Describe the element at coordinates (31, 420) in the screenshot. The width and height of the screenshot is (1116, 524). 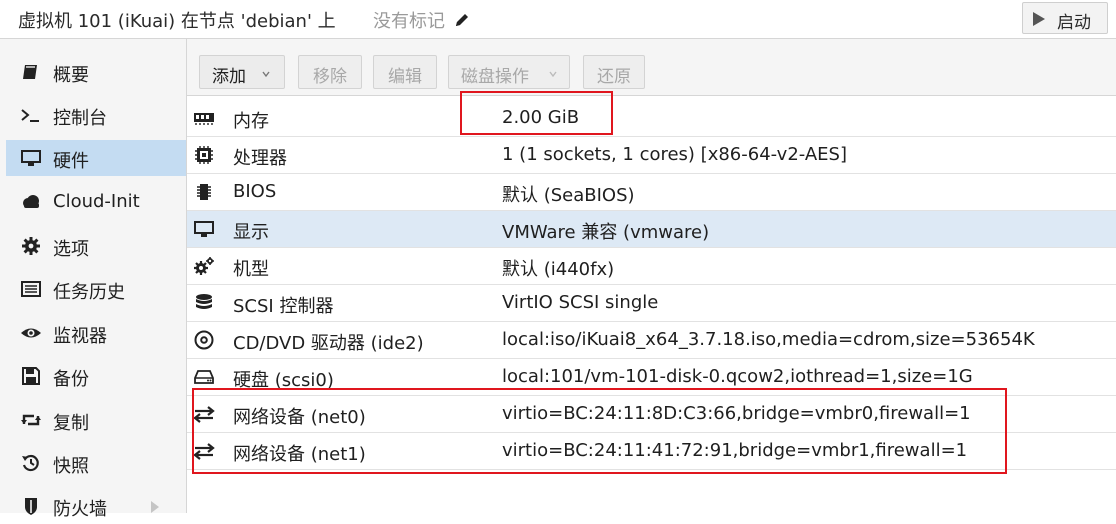
I see `retweet-icon` at that location.